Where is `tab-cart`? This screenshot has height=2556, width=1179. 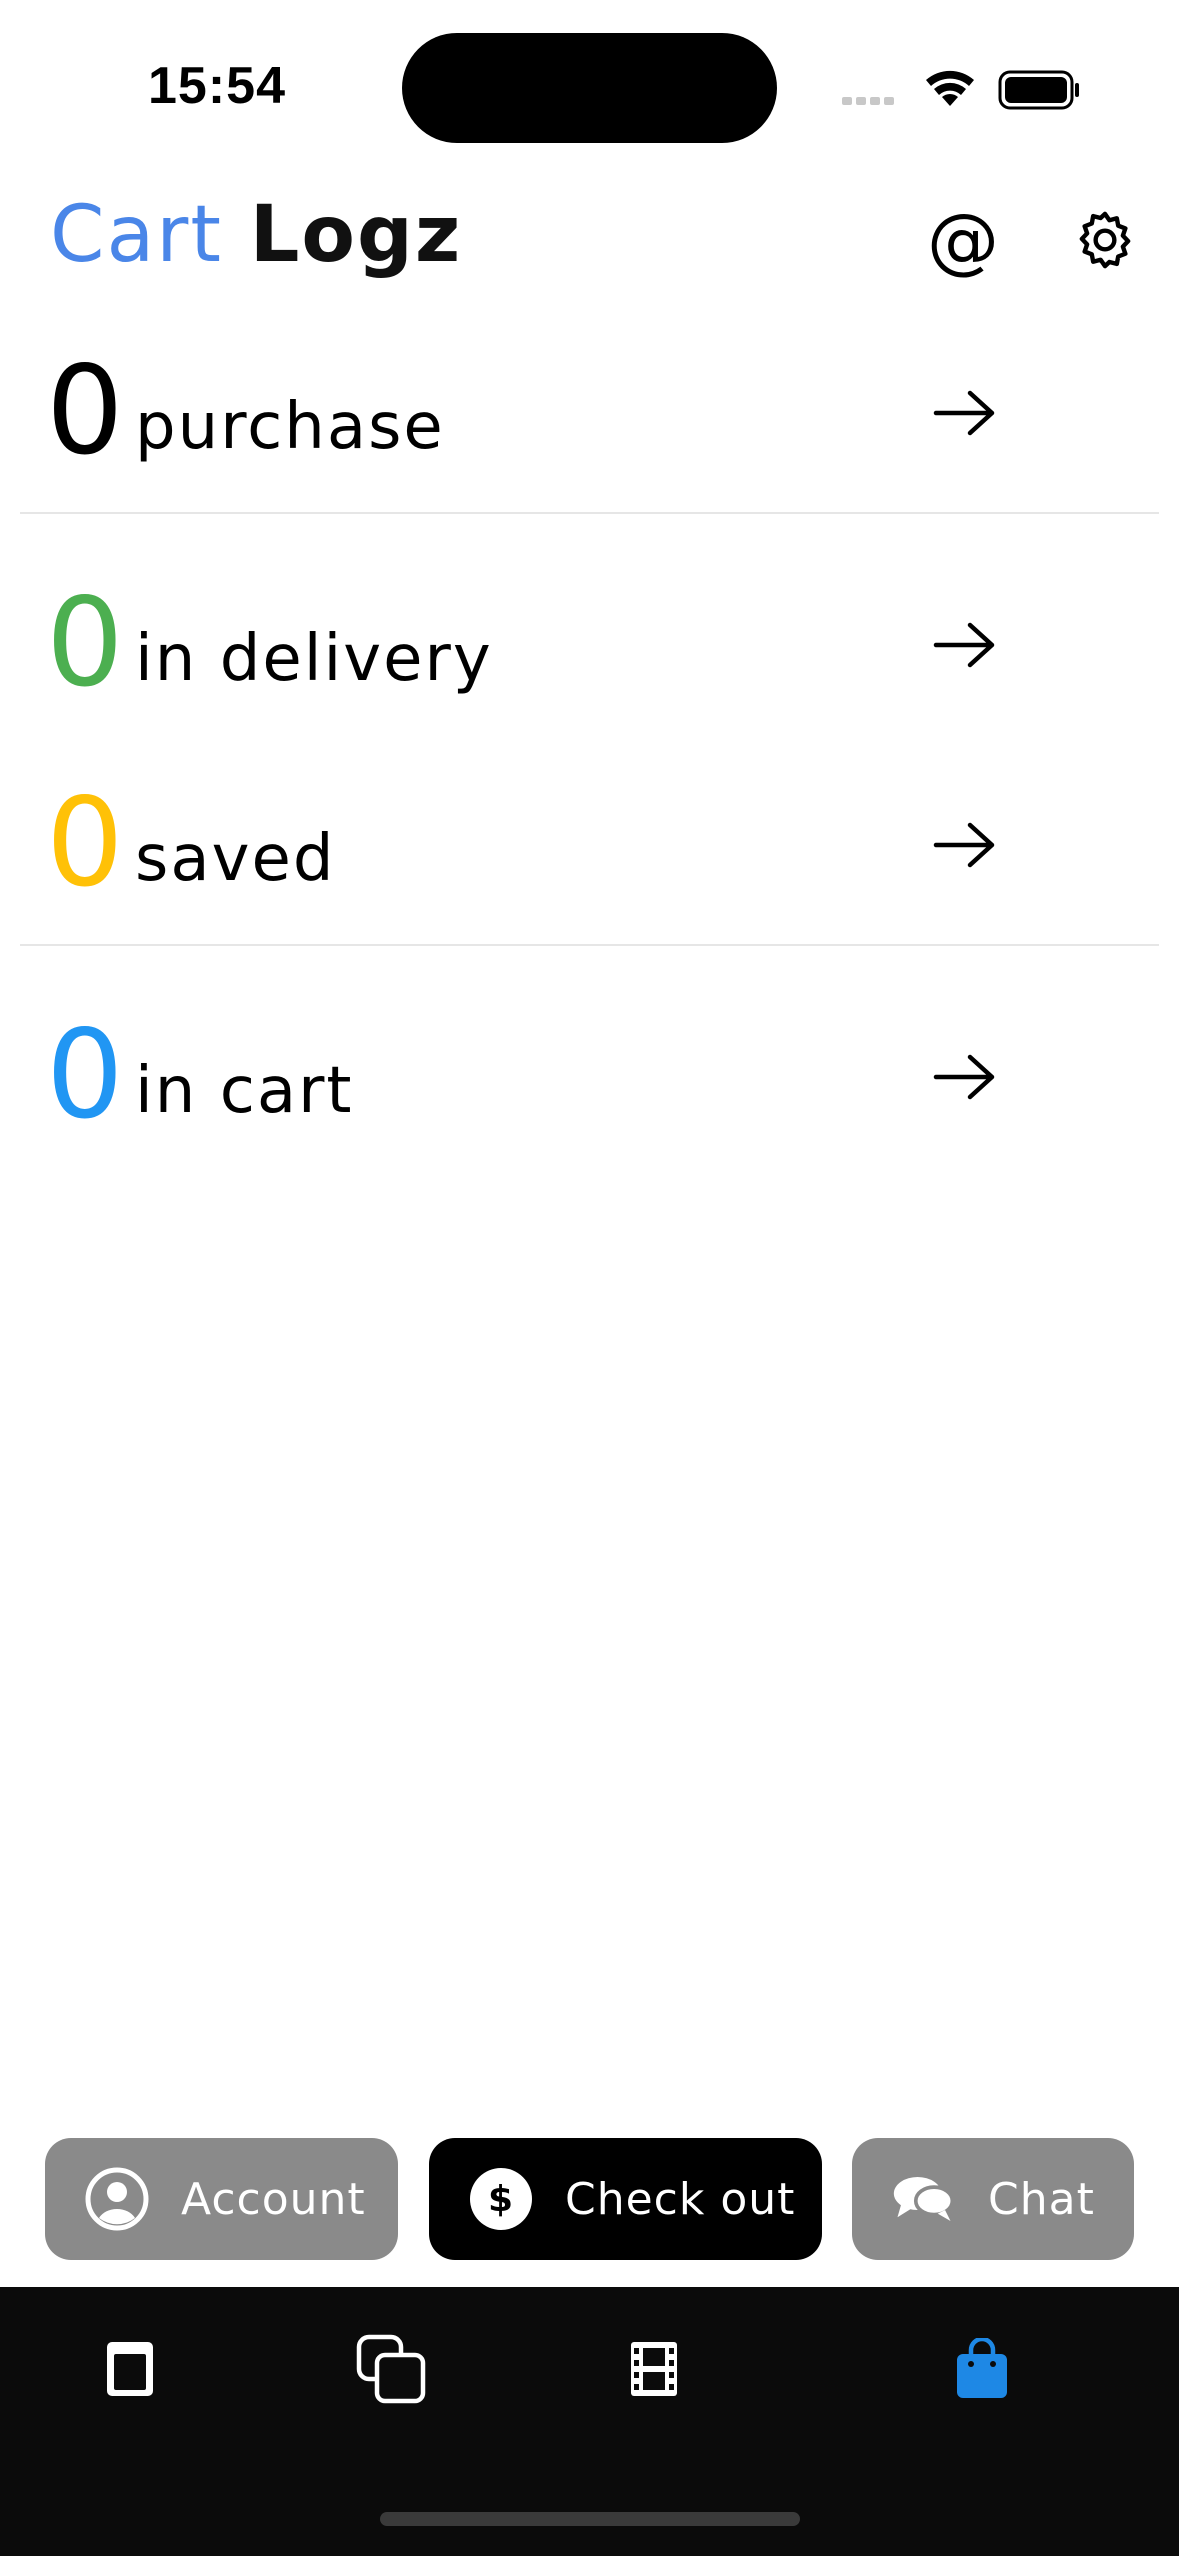
tab-cart is located at coordinates (982, 2369).